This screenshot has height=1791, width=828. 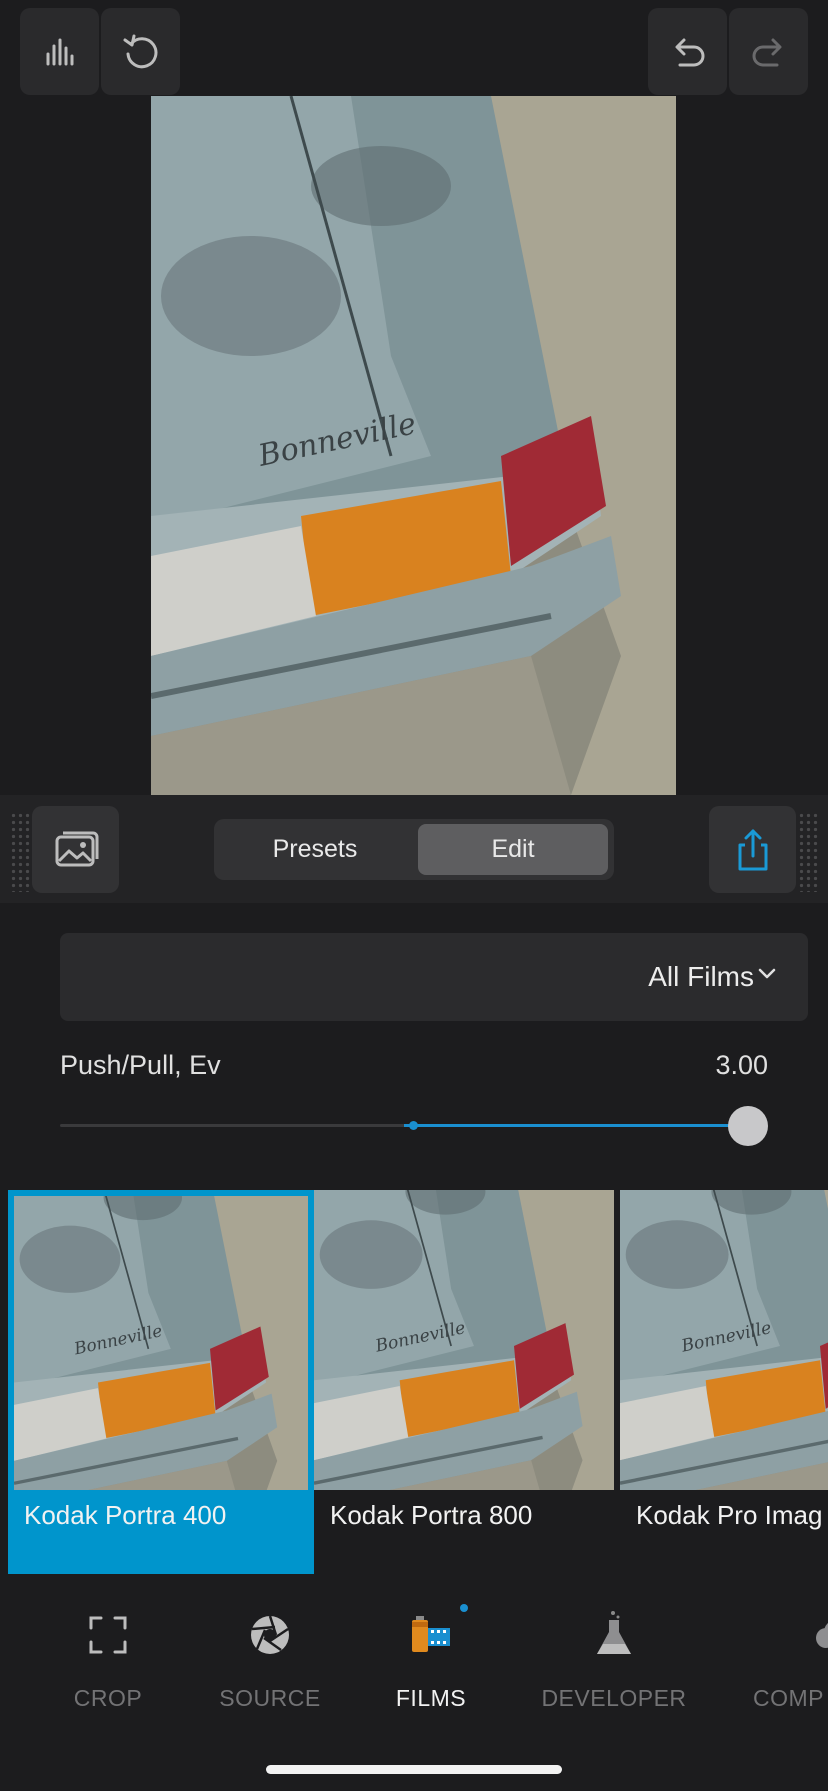 I want to click on slider-thumb, so click(x=748, y=1126).